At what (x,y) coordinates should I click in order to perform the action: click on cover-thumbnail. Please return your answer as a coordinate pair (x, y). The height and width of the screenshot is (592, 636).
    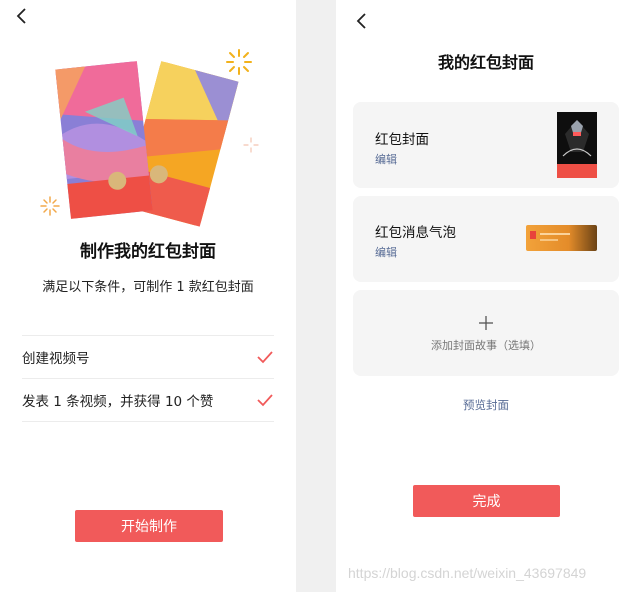
    Looking at the image, I should click on (577, 145).